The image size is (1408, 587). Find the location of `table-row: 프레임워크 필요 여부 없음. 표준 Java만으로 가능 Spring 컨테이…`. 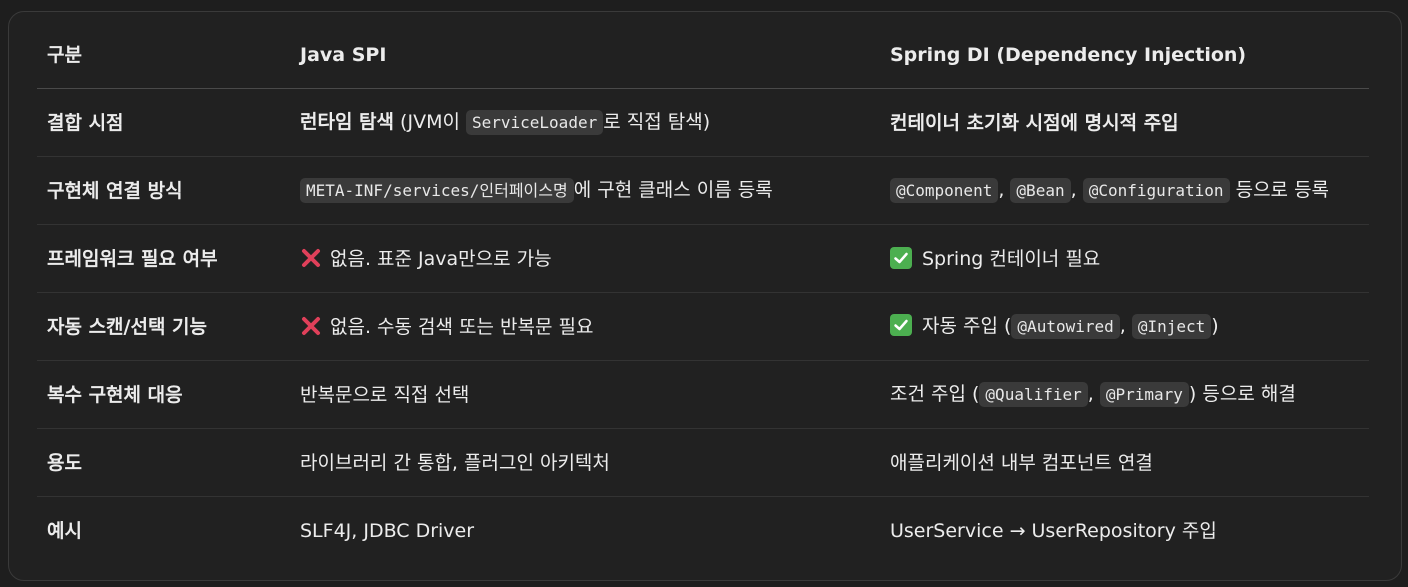

table-row: 프레임워크 필요 여부 없음. 표준 Java만으로 가능 Spring 컨테이… is located at coordinates (703, 258).